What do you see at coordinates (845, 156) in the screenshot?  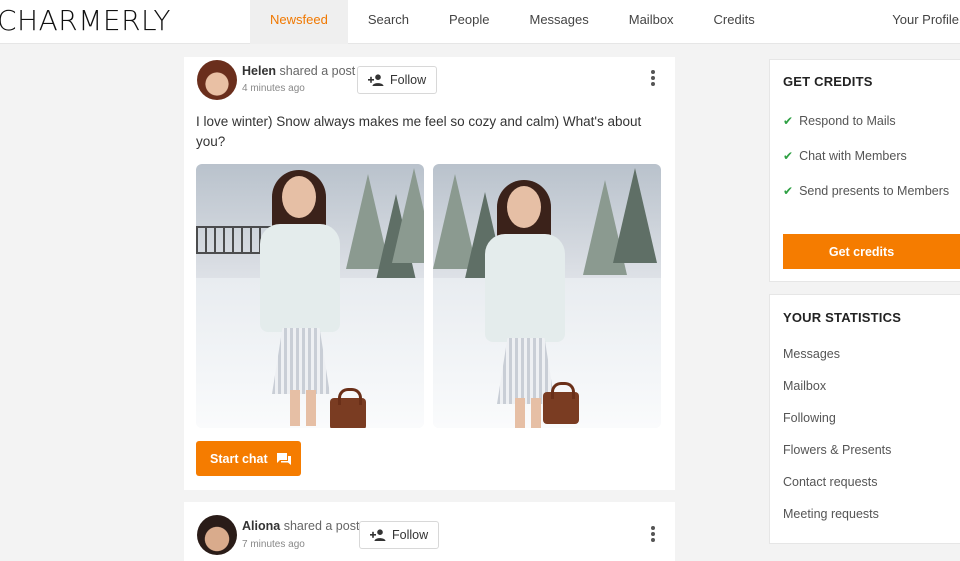 I see `credits-benefit-item: ✔ Chat with Members` at bounding box center [845, 156].